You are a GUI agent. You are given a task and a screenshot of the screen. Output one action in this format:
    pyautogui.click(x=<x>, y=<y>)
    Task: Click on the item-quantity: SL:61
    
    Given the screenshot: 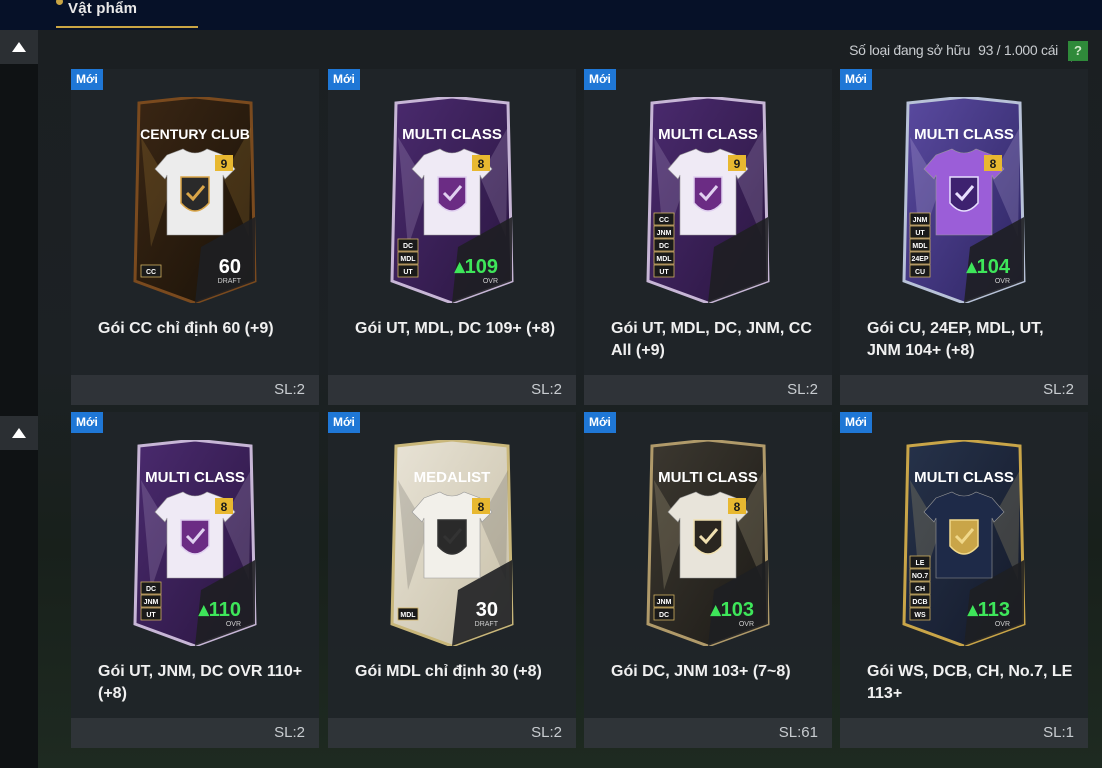 What is the action you would take?
    pyautogui.click(x=798, y=732)
    